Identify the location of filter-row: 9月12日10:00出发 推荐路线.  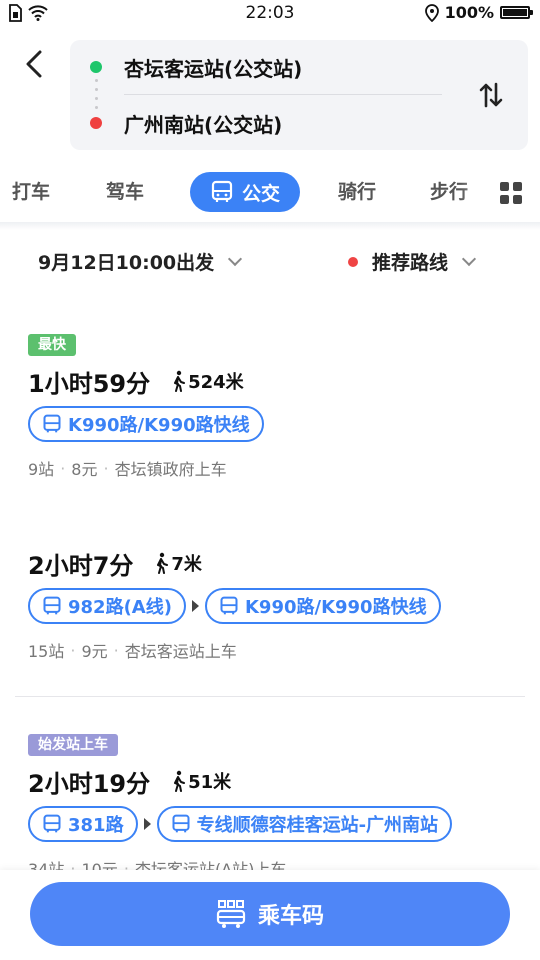
(270, 262).